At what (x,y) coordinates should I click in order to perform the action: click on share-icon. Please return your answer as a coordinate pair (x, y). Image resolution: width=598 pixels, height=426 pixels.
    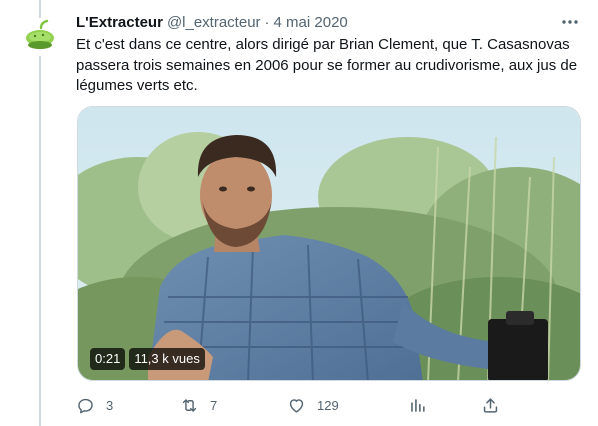
    Looking at the image, I should click on (490, 405).